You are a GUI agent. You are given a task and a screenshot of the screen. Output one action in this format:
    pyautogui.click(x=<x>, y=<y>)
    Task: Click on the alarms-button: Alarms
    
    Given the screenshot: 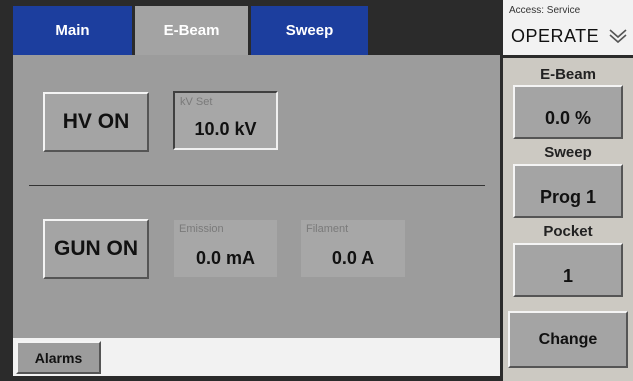 What is the action you would take?
    pyautogui.click(x=58, y=357)
    